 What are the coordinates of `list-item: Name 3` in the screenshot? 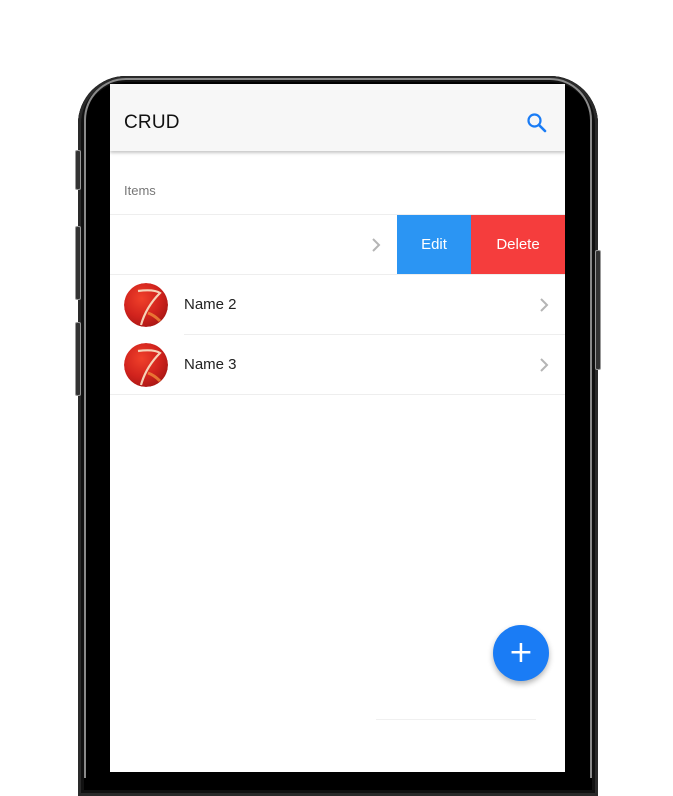 It's located at (337, 364).